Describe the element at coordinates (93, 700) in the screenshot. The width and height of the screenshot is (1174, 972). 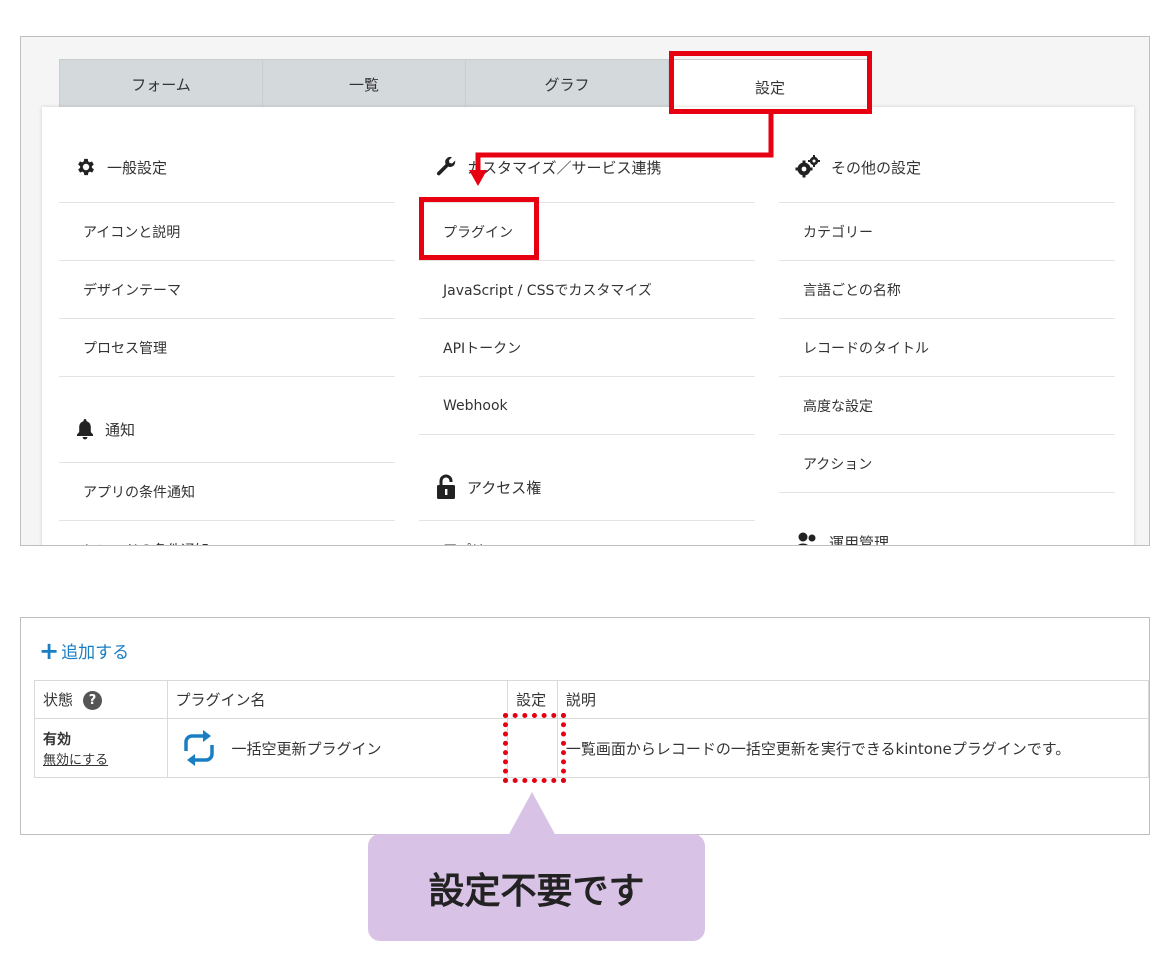
I see `help-icon: ?` at that location.